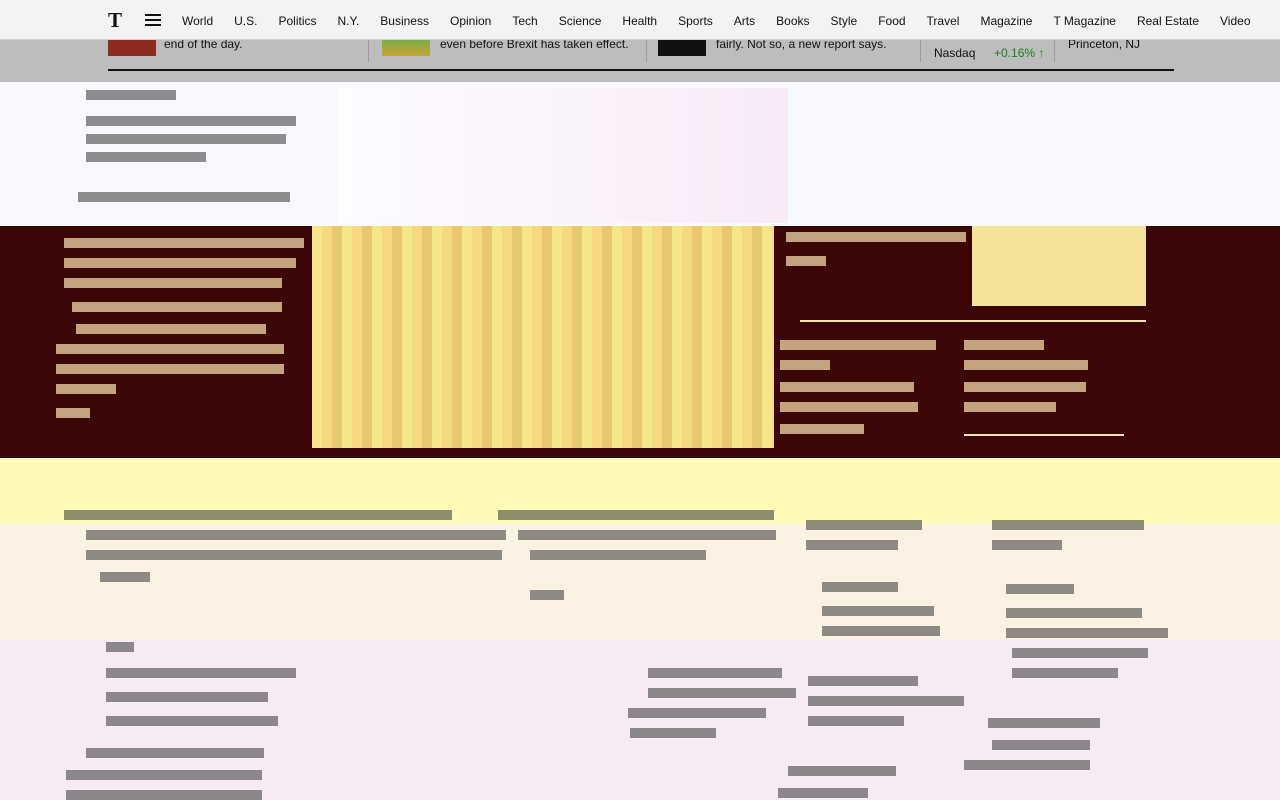 The width and height of the screenshot is (1280, 800). Describe the element at coordinates (183, 327) in the screenshot. I see `dark-story-left` at that location.